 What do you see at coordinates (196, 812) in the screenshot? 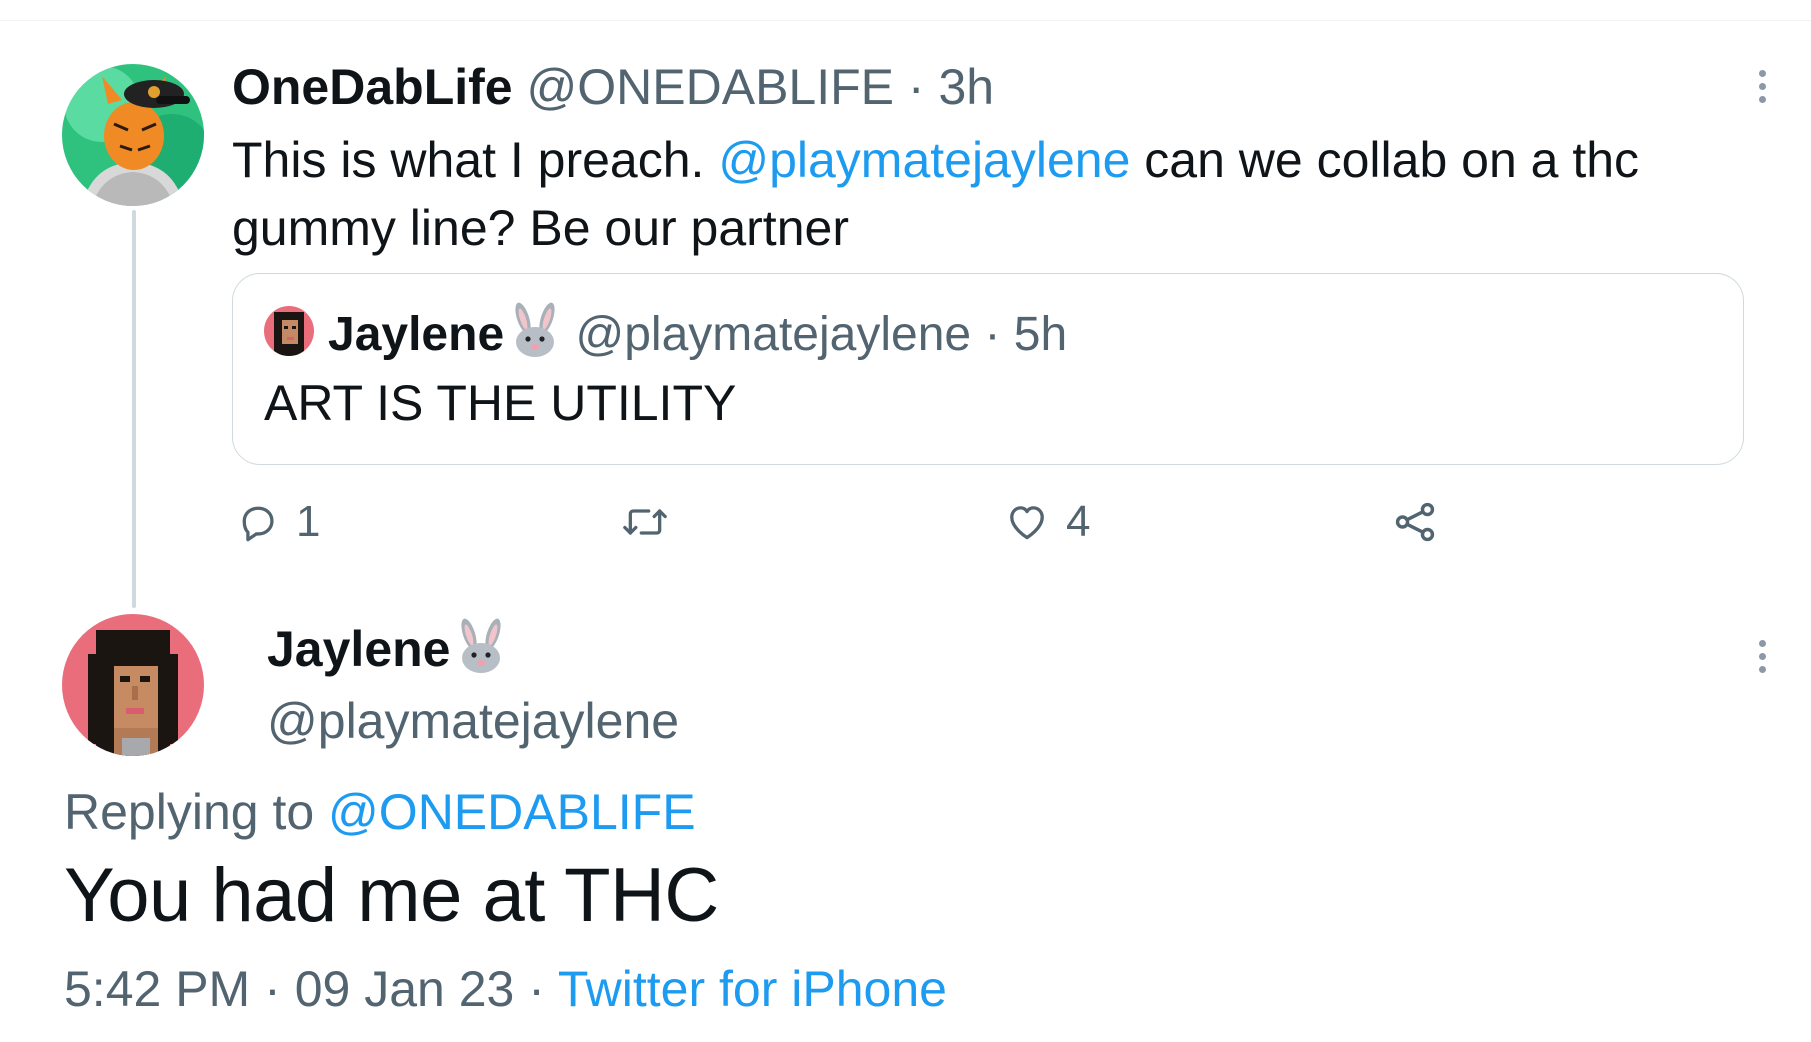
I see `replying-to-label: Replying to` at bounding box center [196, 812].